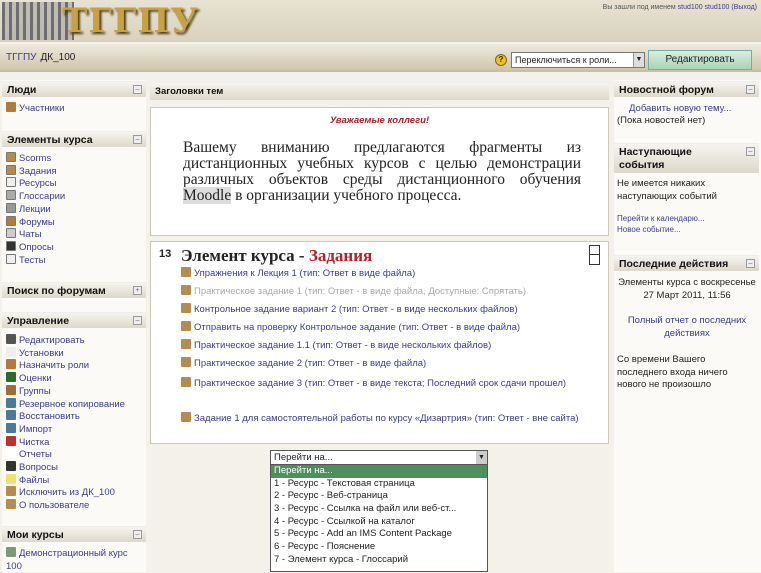  What do you see at coordinates (35, 196) in the screenshot?
I see `activity-link: Глоссарии` at bounding box center [35, 196].